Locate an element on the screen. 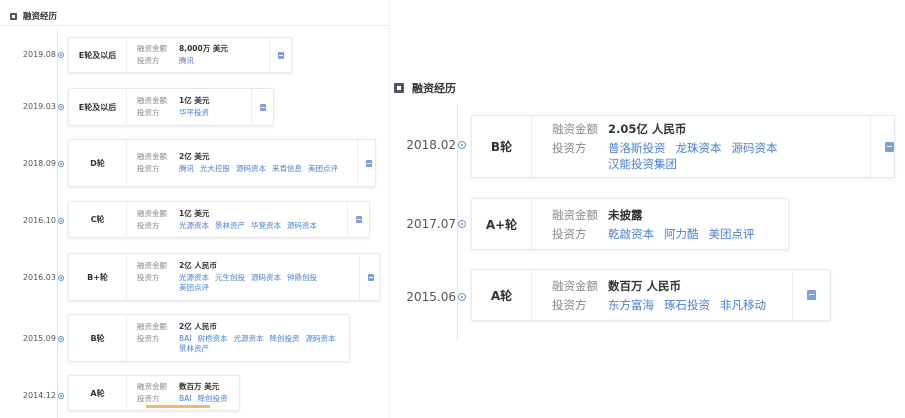 The image size is (905, 418). investor-list: 华平投资 is located at coordinates (197, 113).